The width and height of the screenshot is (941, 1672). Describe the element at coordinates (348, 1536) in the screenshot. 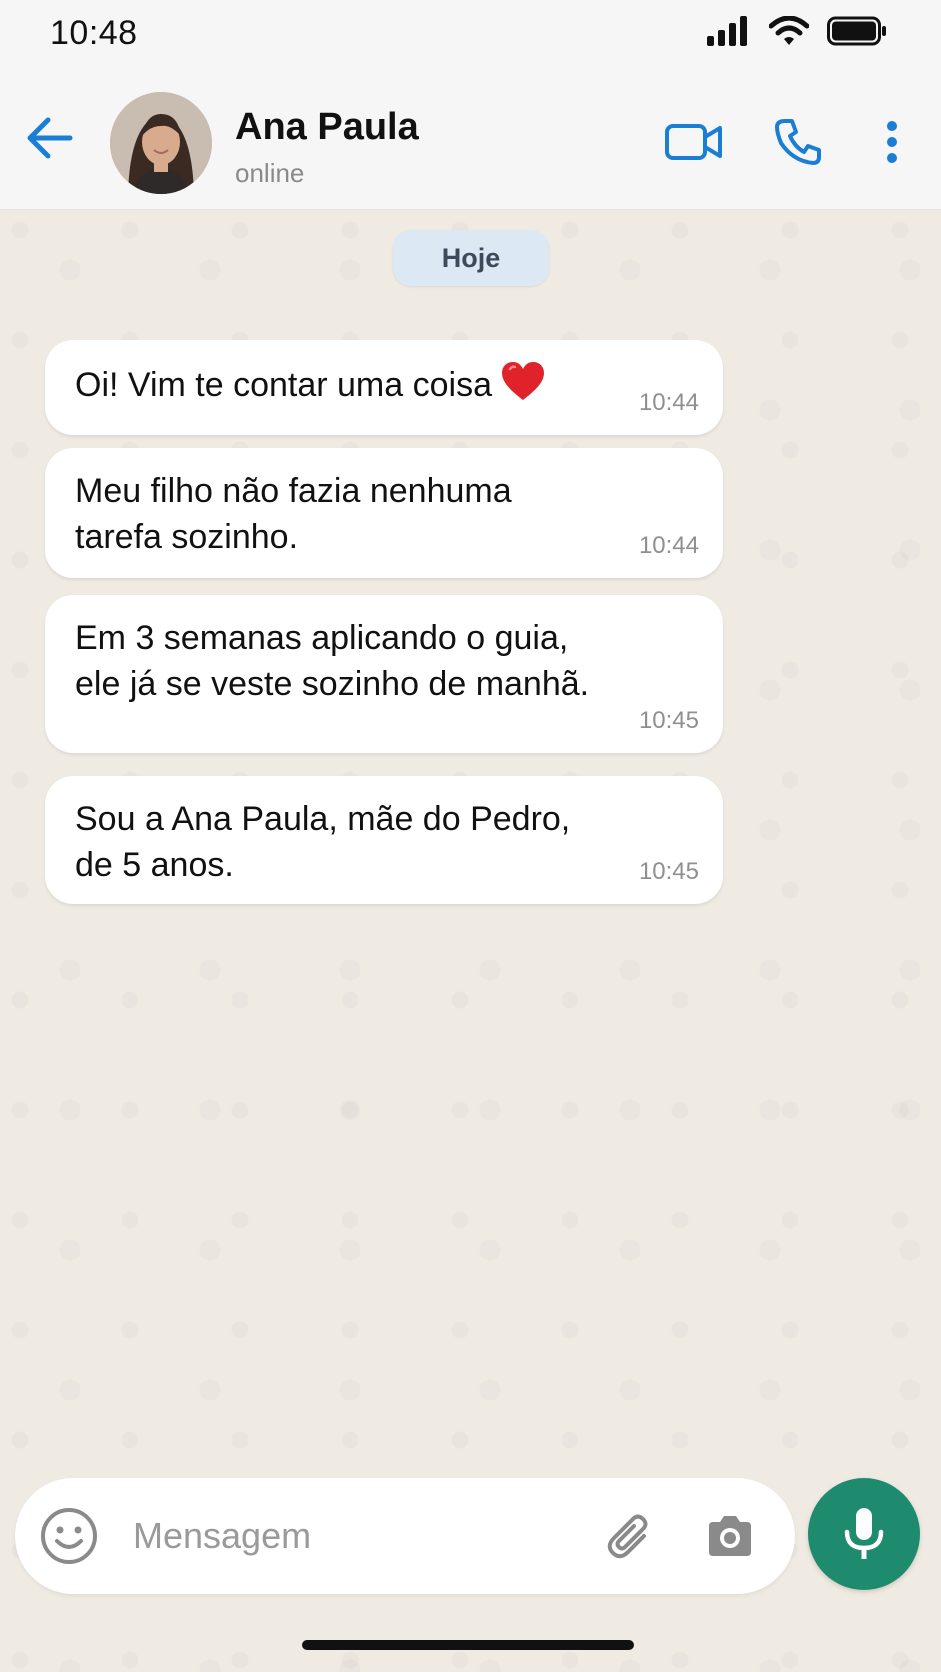

I see `message-input` at that location.